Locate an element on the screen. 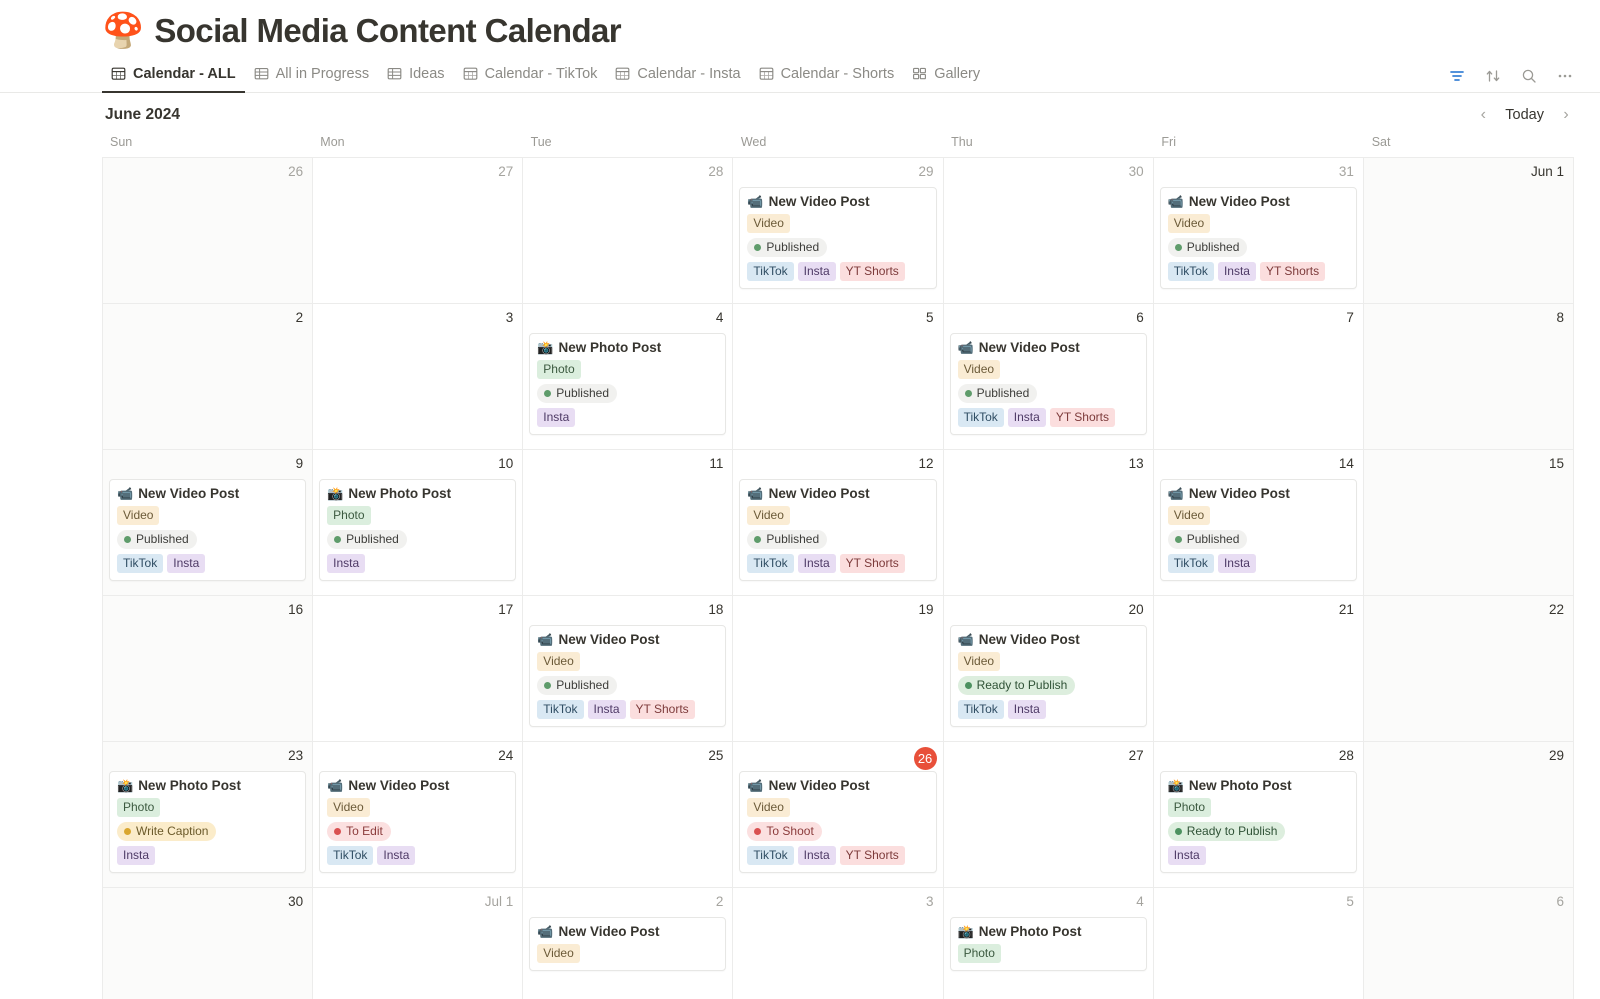 This screenshot has height=999, width=1600. content-type-tag: Video is located at coordinates (979, 369).